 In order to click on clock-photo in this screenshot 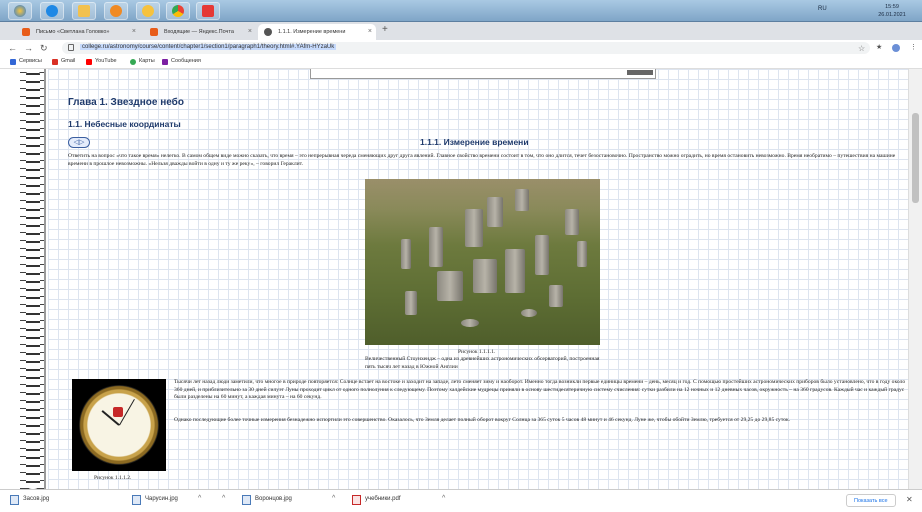, I will do `click(119, 425)`.